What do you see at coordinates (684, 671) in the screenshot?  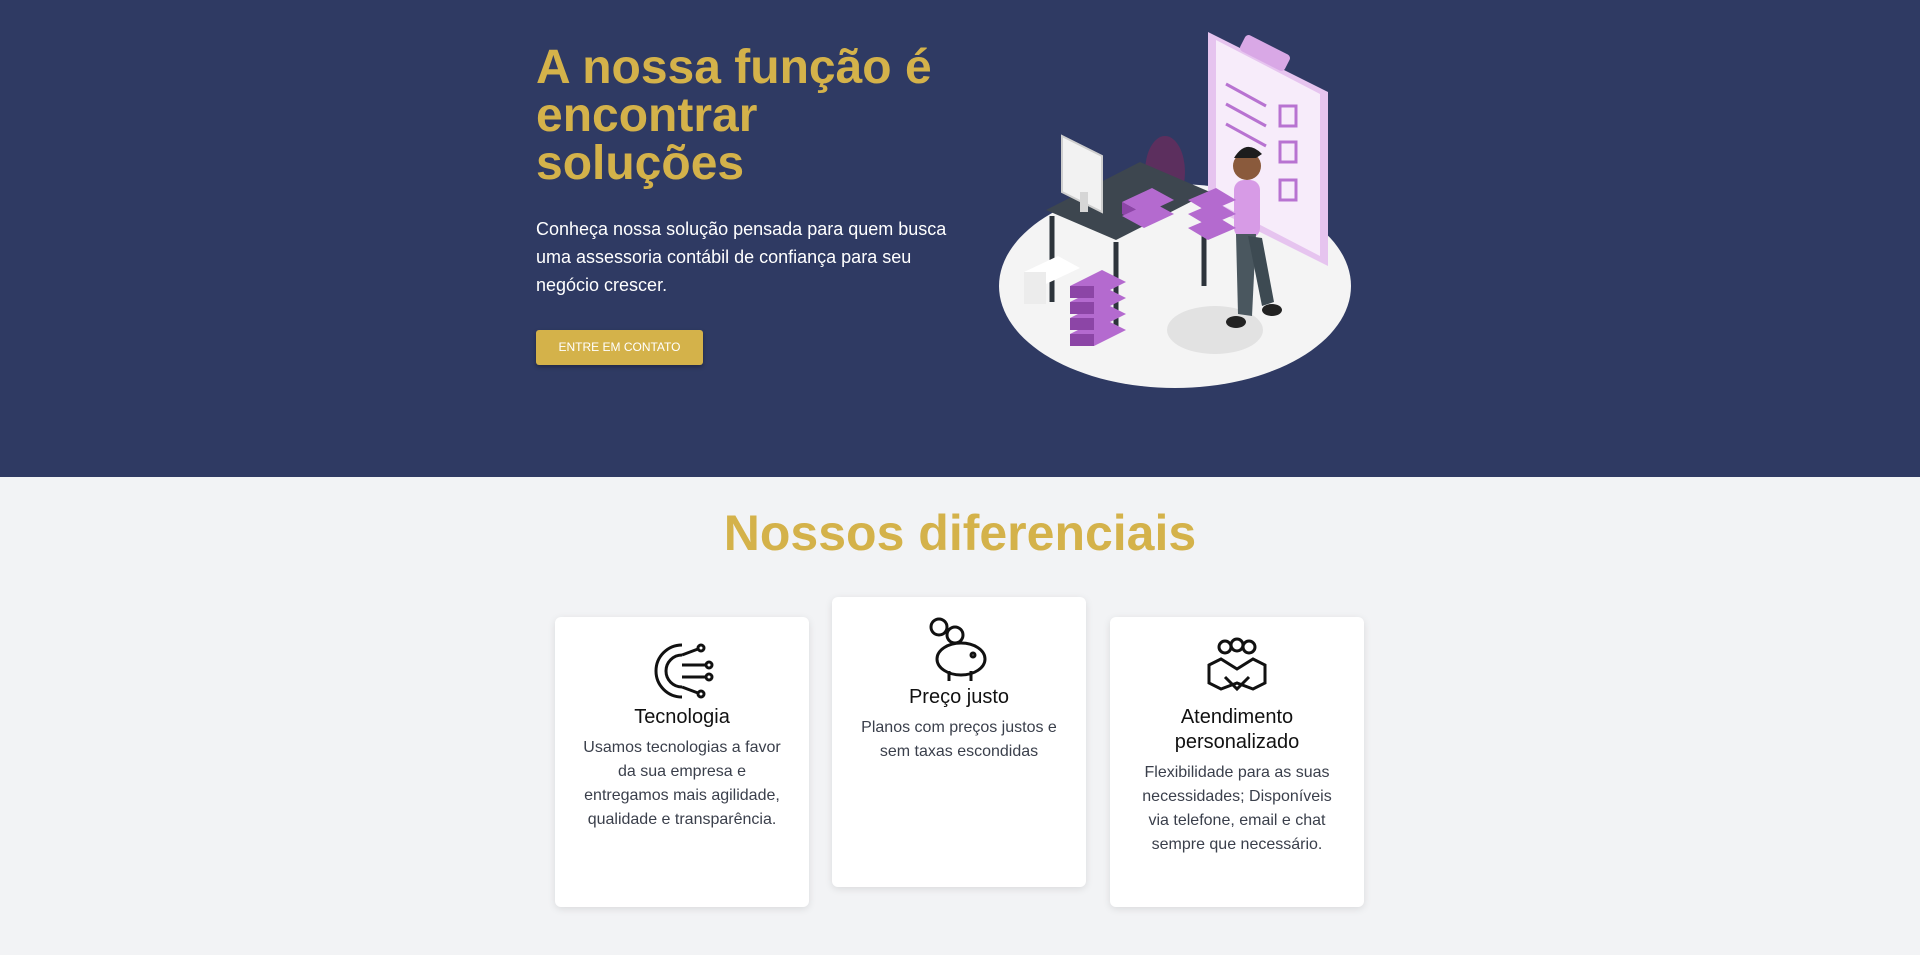 I see `technology-gear-icon` at bounding box center [684, 671].